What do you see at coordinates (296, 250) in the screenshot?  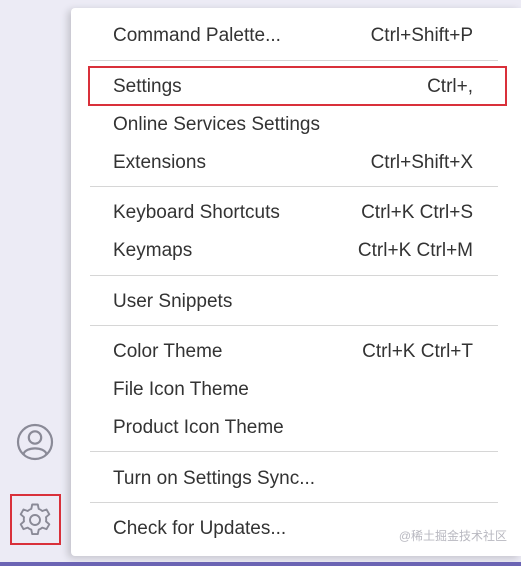 I see `menu-item-keymaps: Keymaps Ctrl+K Ctrl+M` at bounding box center [296, 250].